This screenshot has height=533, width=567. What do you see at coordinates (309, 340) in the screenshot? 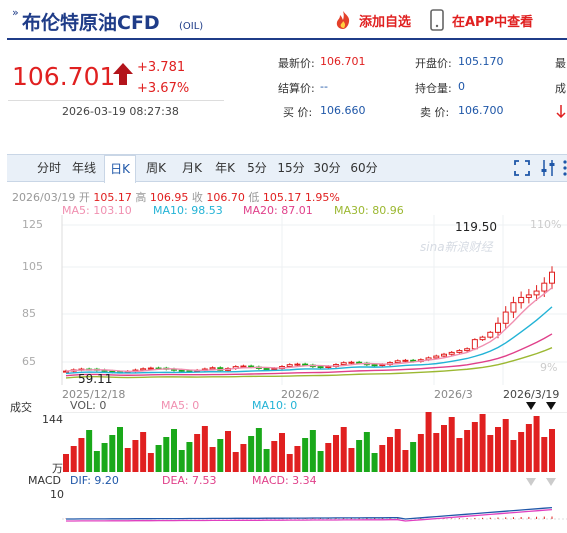
I see `ma10-line` at bounding box center [309, 340].